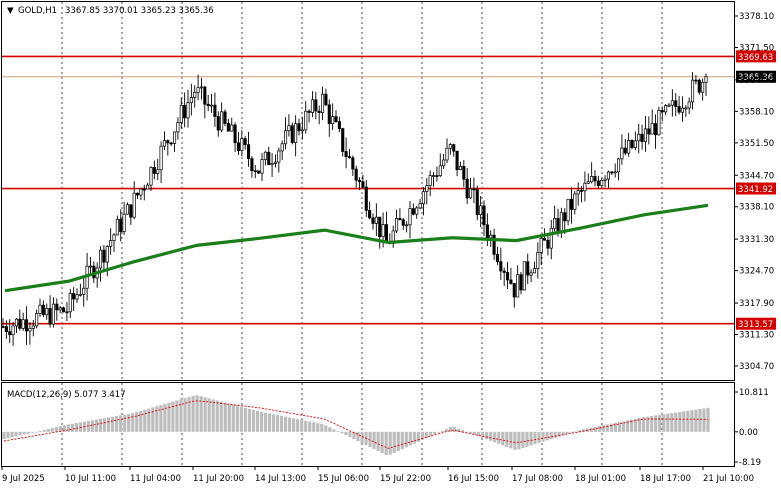  I want to click on price-tick-label: 3331.30, so click(756, 240).